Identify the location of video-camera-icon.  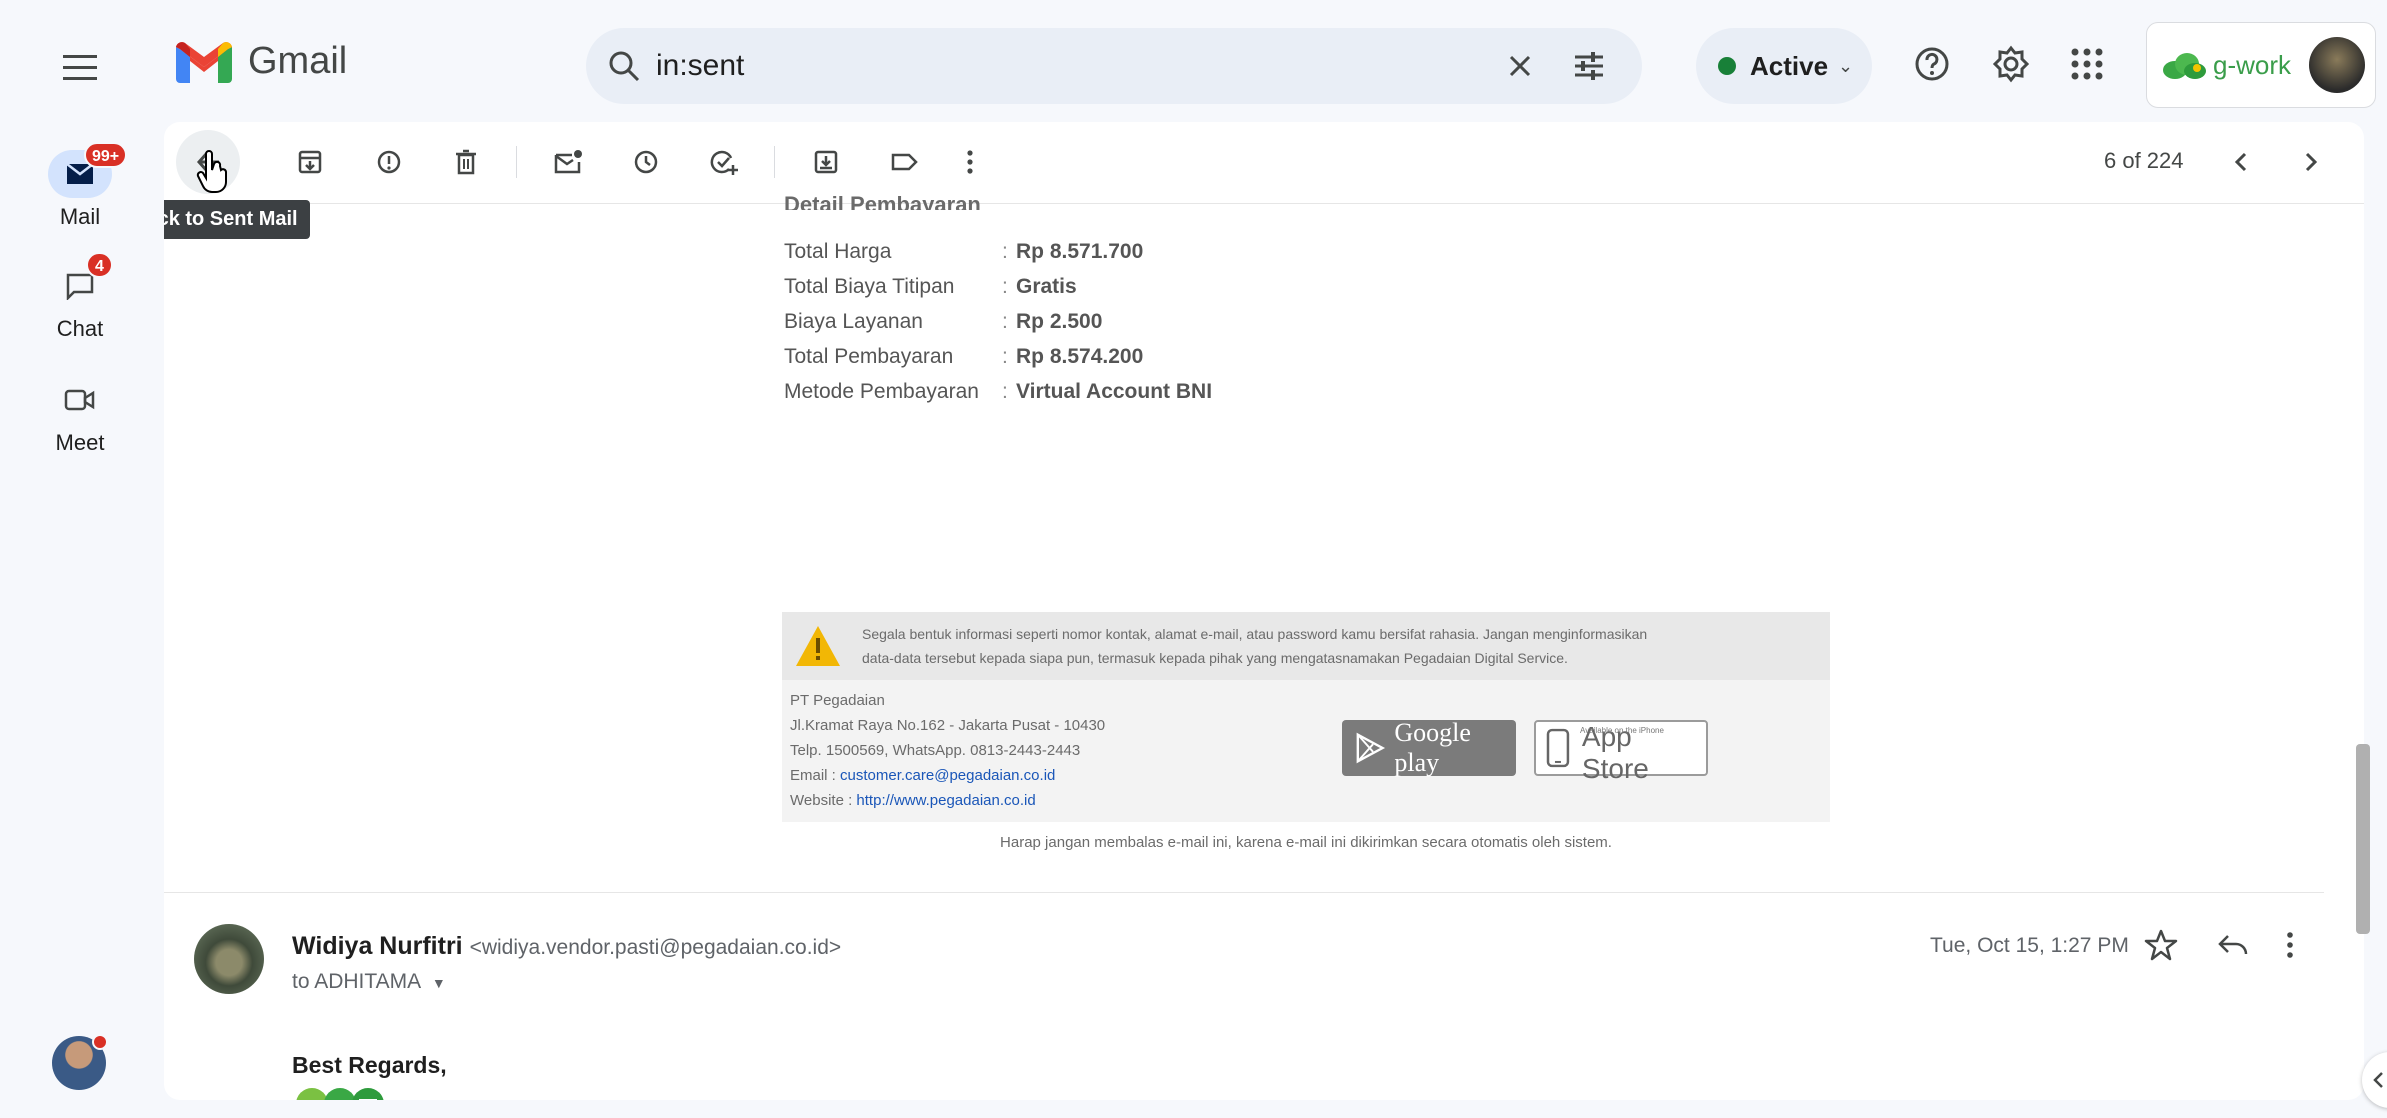
(79, 400).